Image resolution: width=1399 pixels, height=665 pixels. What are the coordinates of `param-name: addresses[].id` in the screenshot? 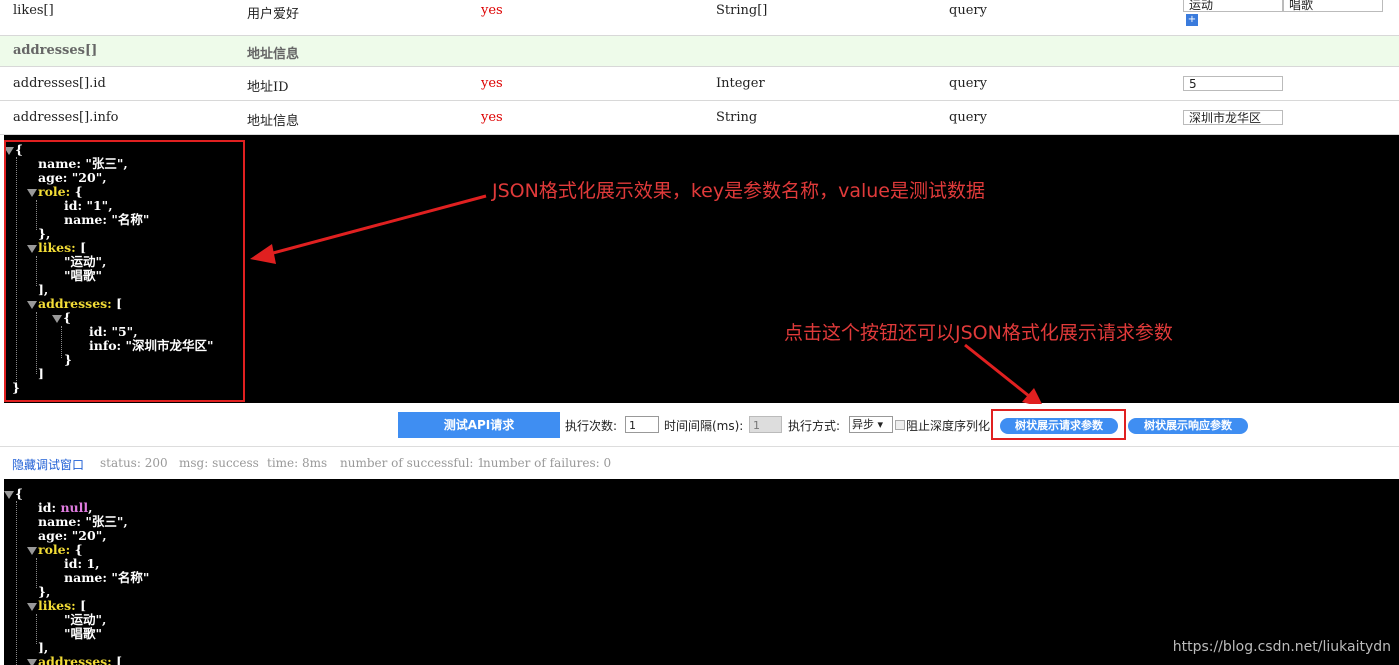 It's located at (59, 83).